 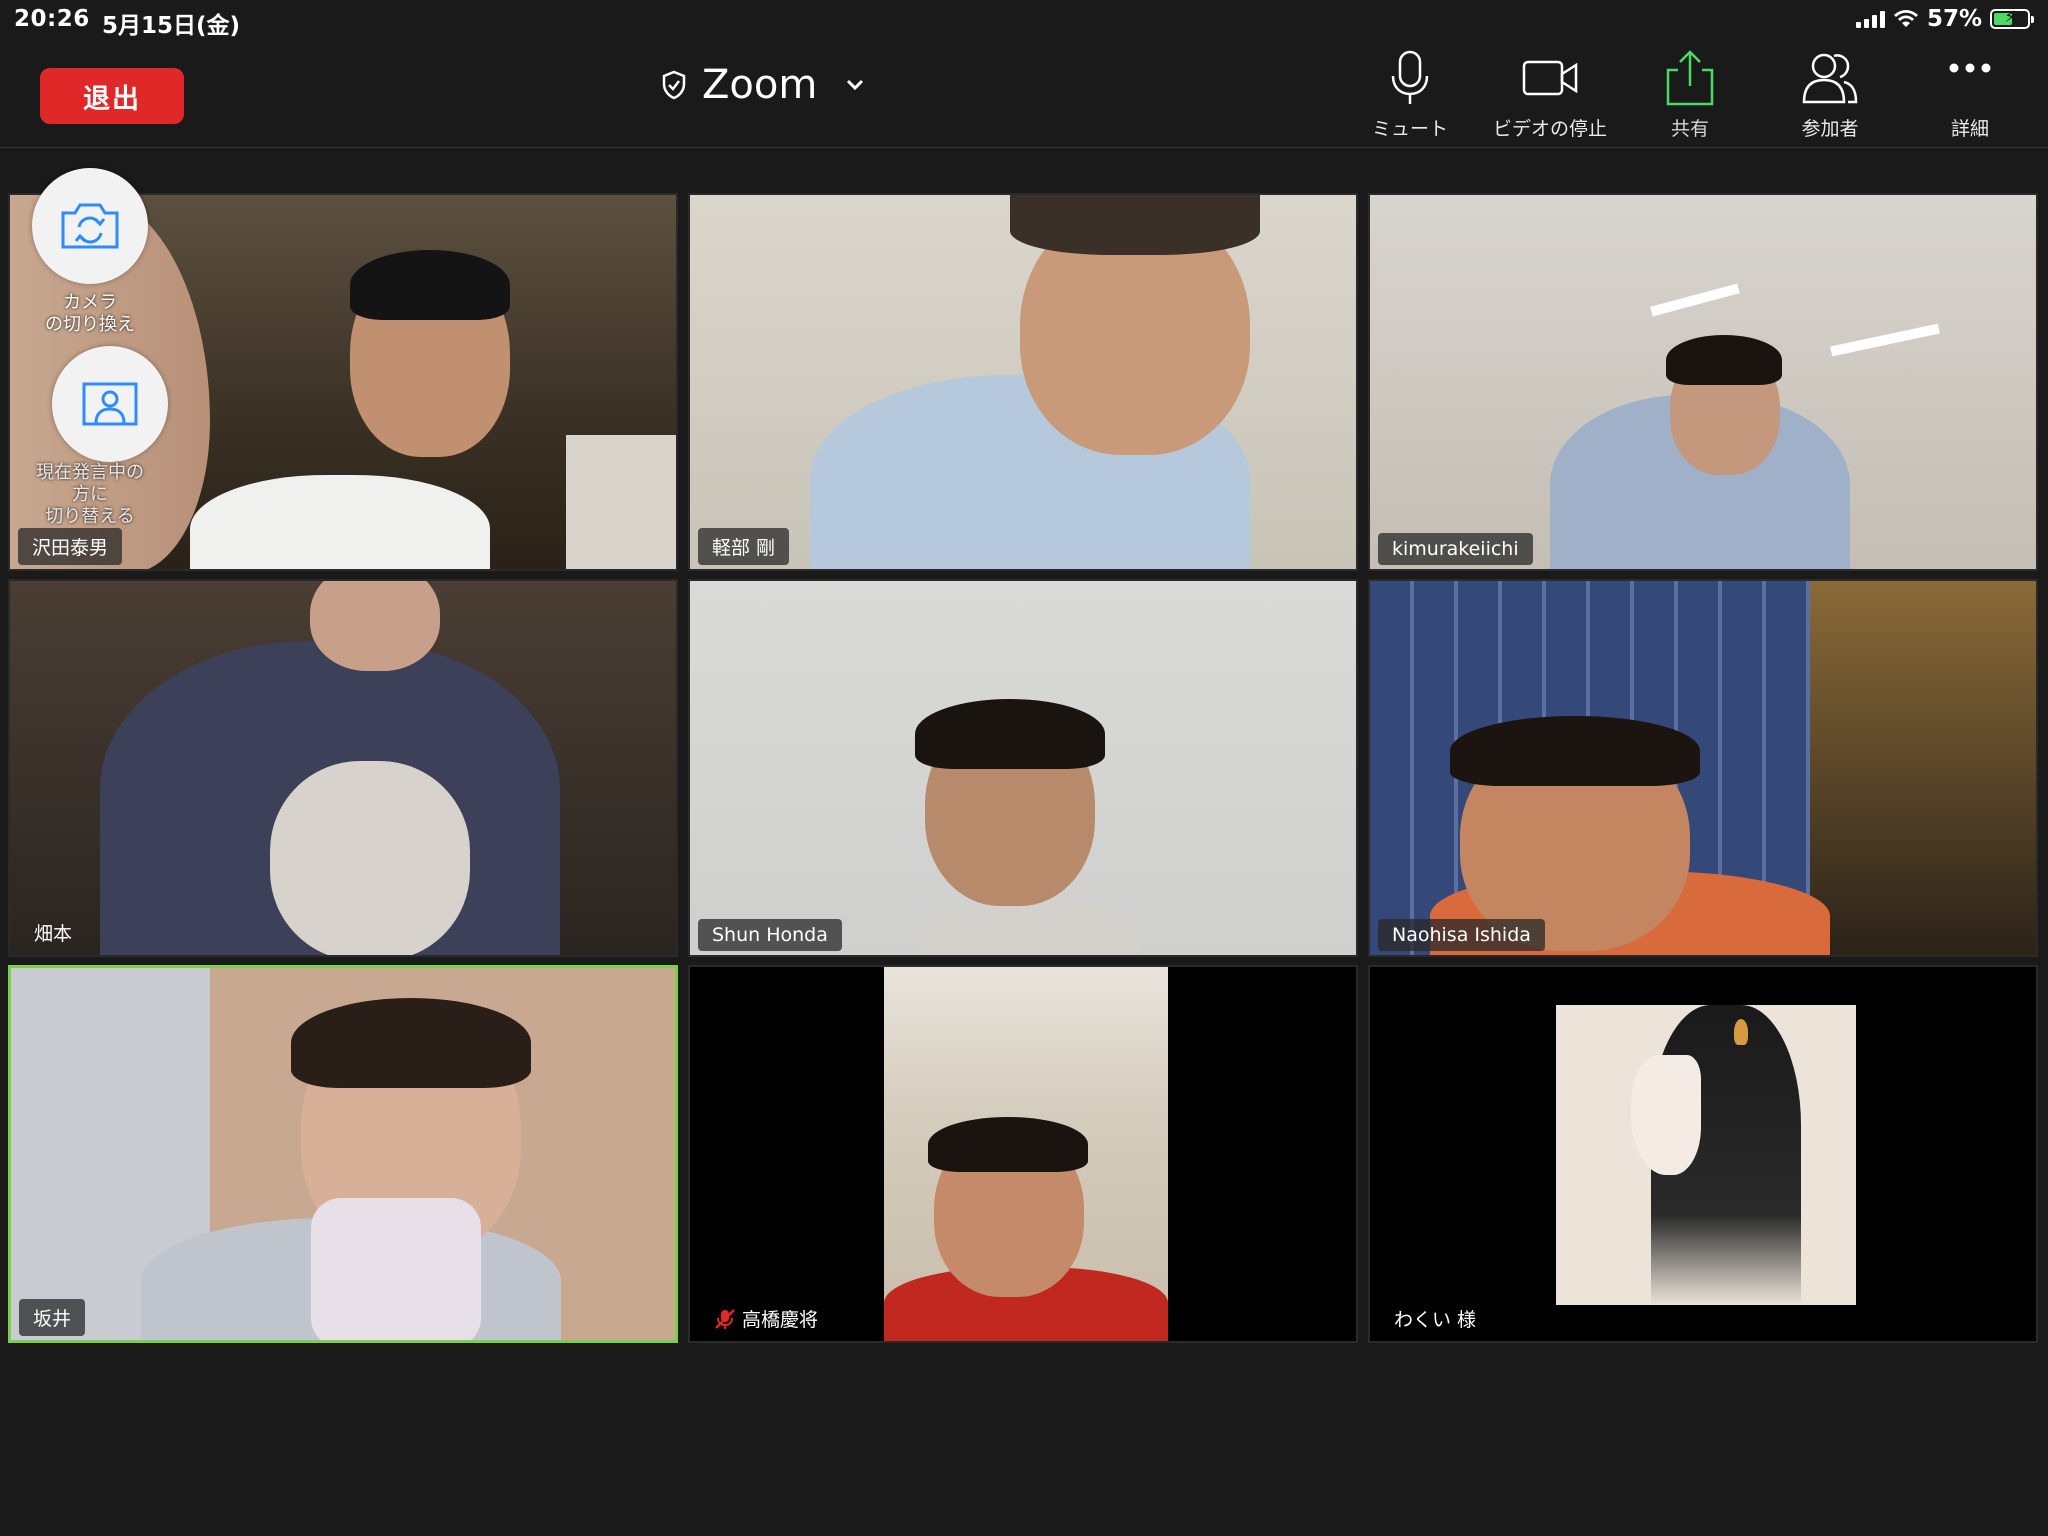 I want to click on portrait-video-feed, so click(x=1026, y=1154).